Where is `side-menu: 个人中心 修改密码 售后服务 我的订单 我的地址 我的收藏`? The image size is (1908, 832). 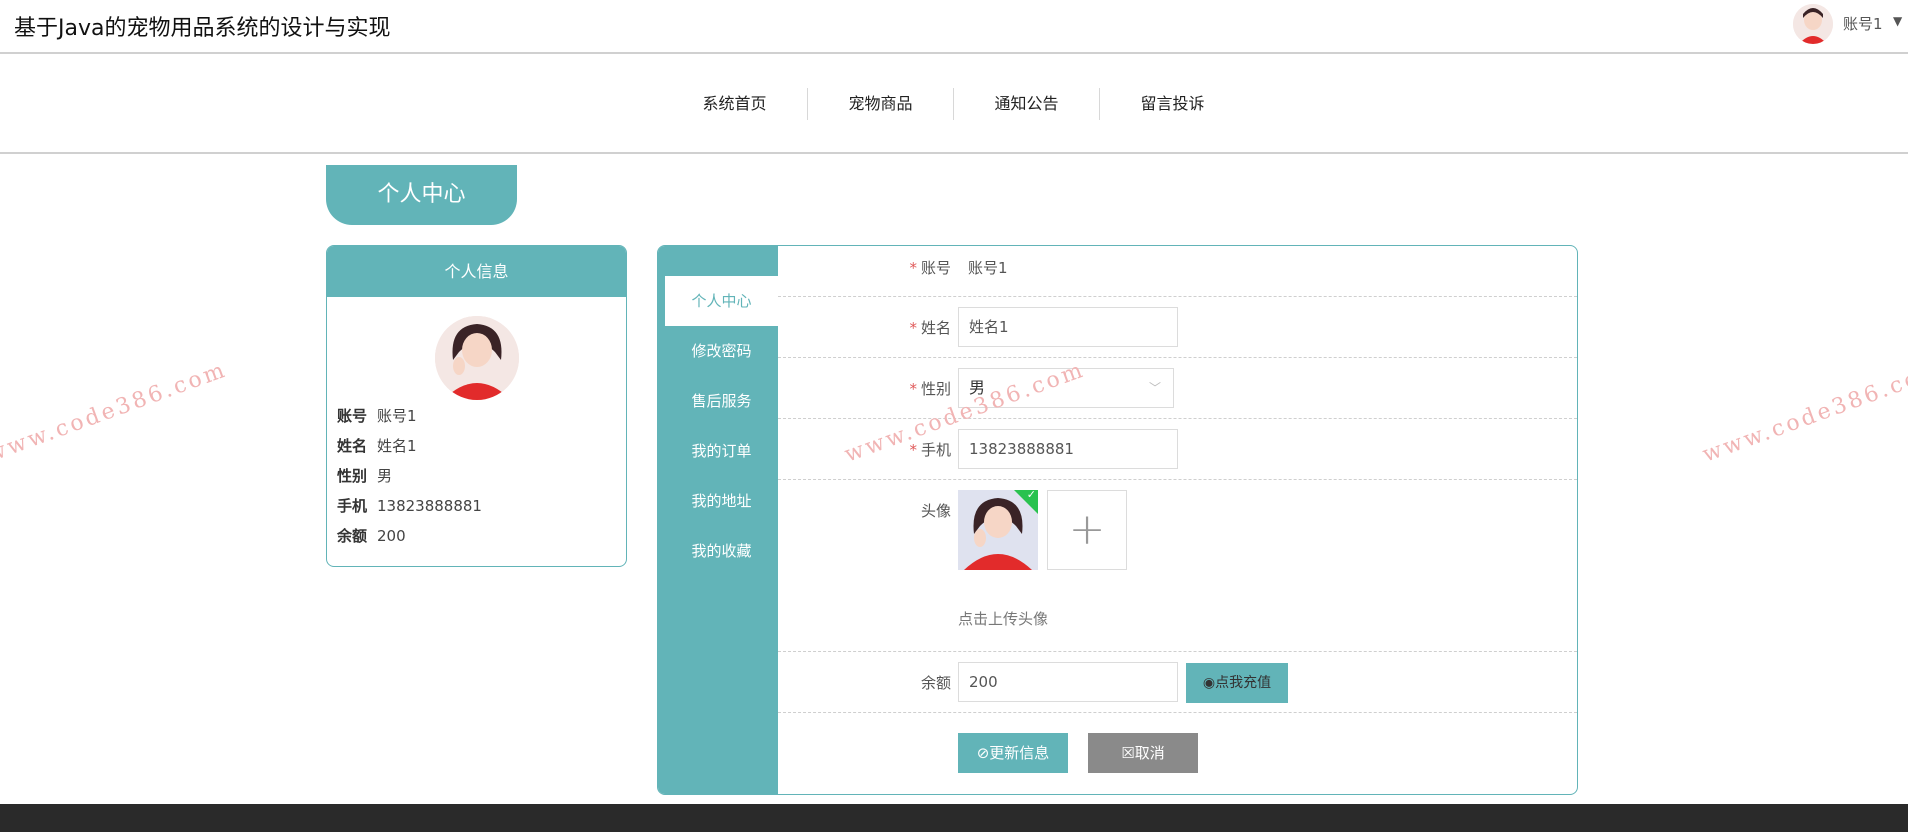
side-menu: 个人中心 修改密码 售后服务 我的订单 我的地址 我的收藏 is located at coordinates (718, 520).